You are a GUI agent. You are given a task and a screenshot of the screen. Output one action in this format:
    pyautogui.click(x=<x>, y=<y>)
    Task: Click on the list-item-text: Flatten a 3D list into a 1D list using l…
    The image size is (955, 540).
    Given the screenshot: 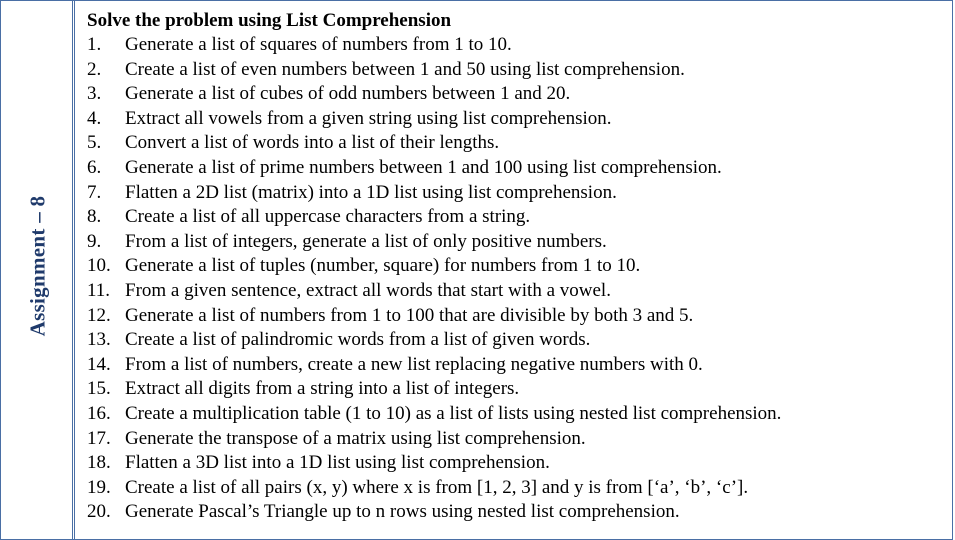 What is the action you would take?
    pyautogui.click(x=337, y=463)
    